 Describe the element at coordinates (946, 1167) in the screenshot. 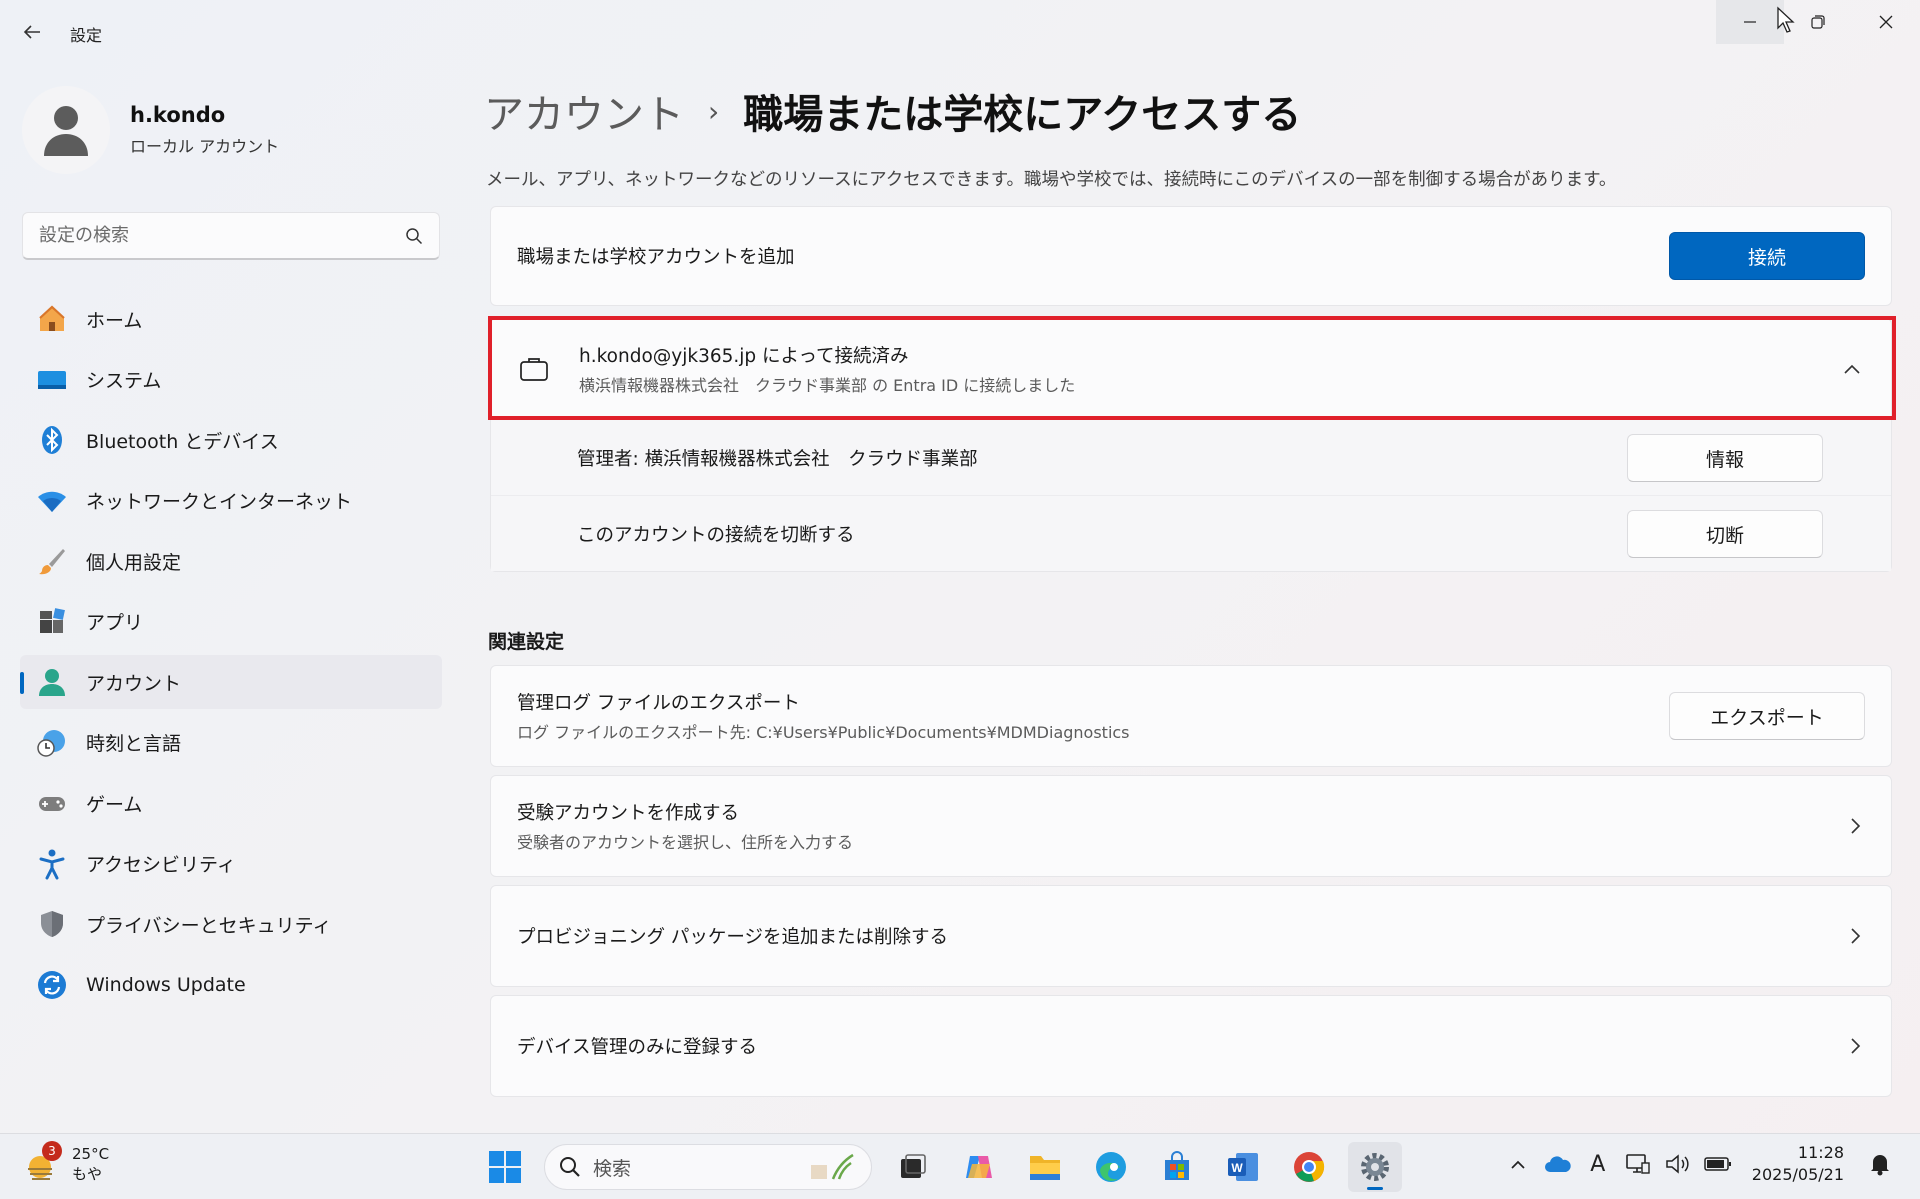

I see `taskbar-apps: 検索 W` at that location.